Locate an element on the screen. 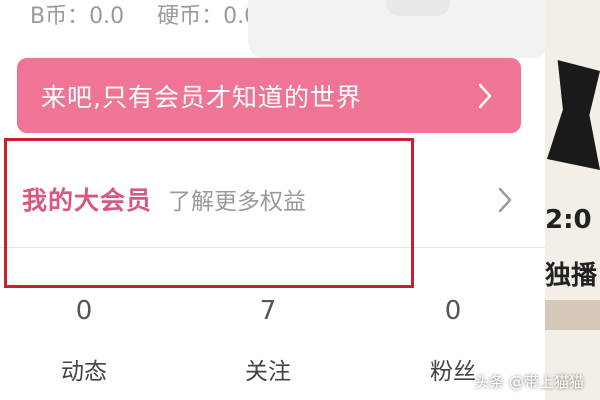 Image resolution: width=600 pixels, height=400 pixels. stat-dynamics: 0 动态 is located at coordinates (84, 341).